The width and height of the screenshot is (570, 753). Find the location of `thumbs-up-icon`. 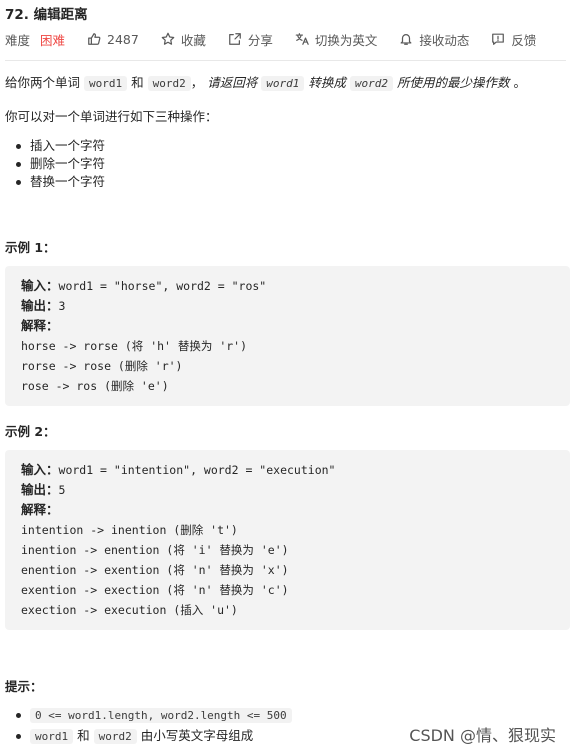

thumbs-up-icon is located at coordinates (94, 39).